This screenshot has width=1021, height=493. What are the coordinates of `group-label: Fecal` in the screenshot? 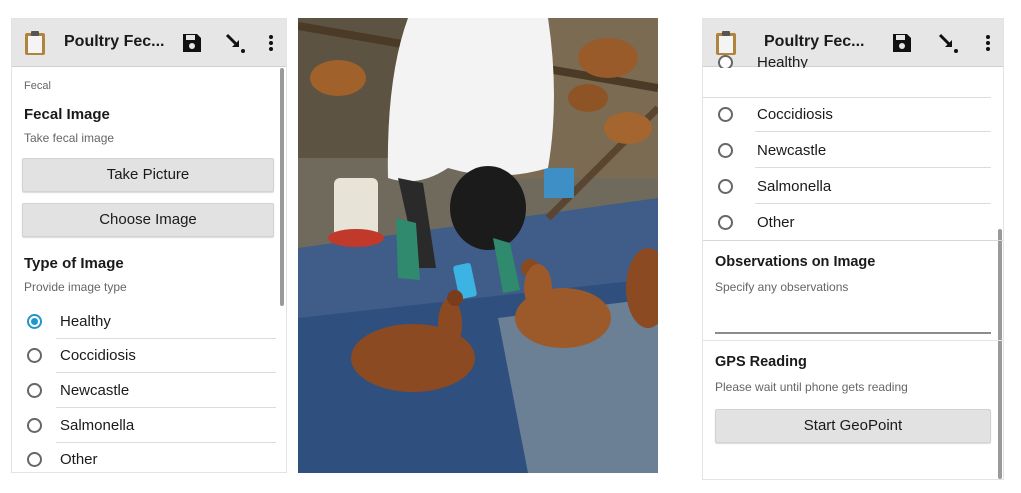 It's located at (37, 86).